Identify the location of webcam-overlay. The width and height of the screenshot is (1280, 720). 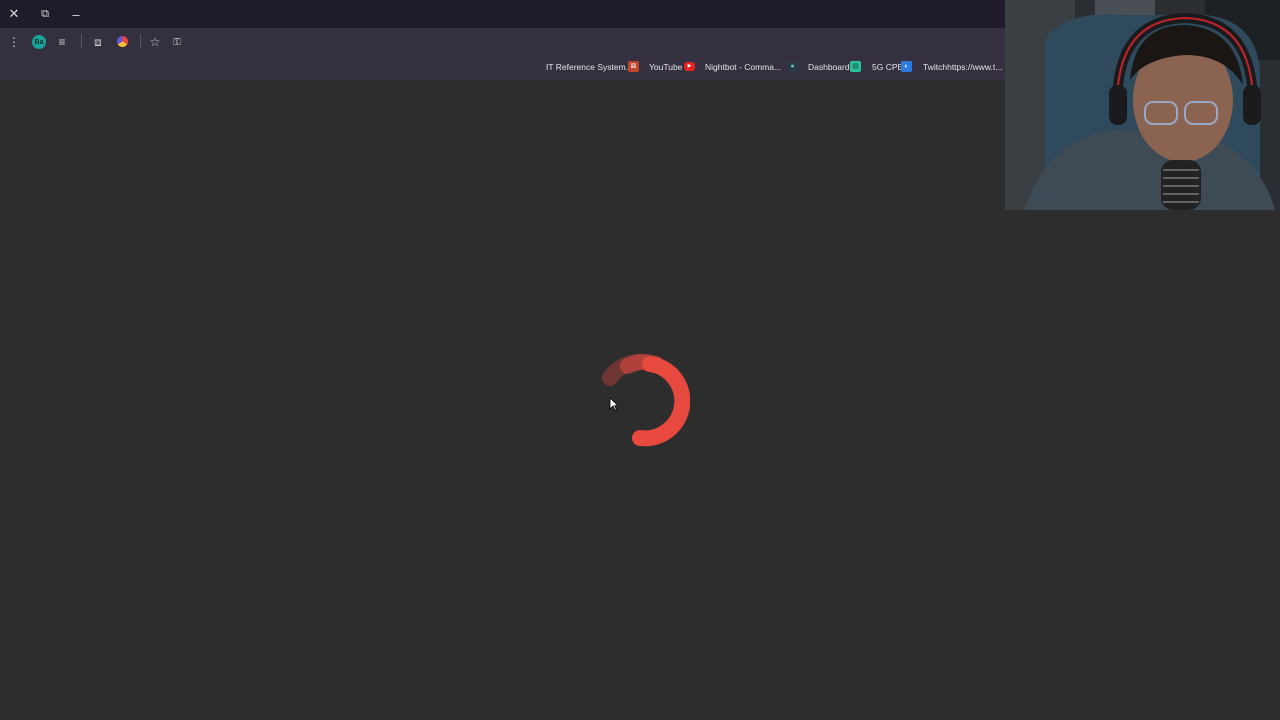
(1142, 105).